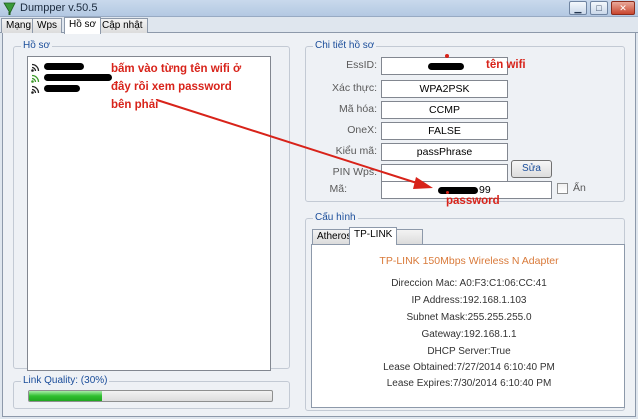  I want to click on tab-empty, so click(408, 236).